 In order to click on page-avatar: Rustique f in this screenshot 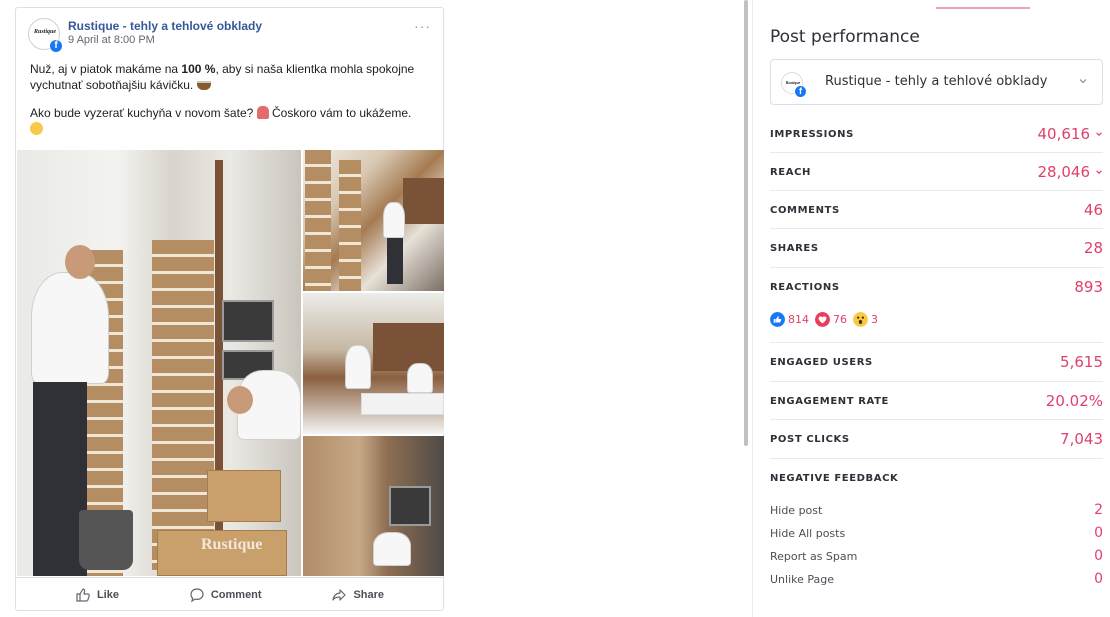, I will do `click(45, 35)`.